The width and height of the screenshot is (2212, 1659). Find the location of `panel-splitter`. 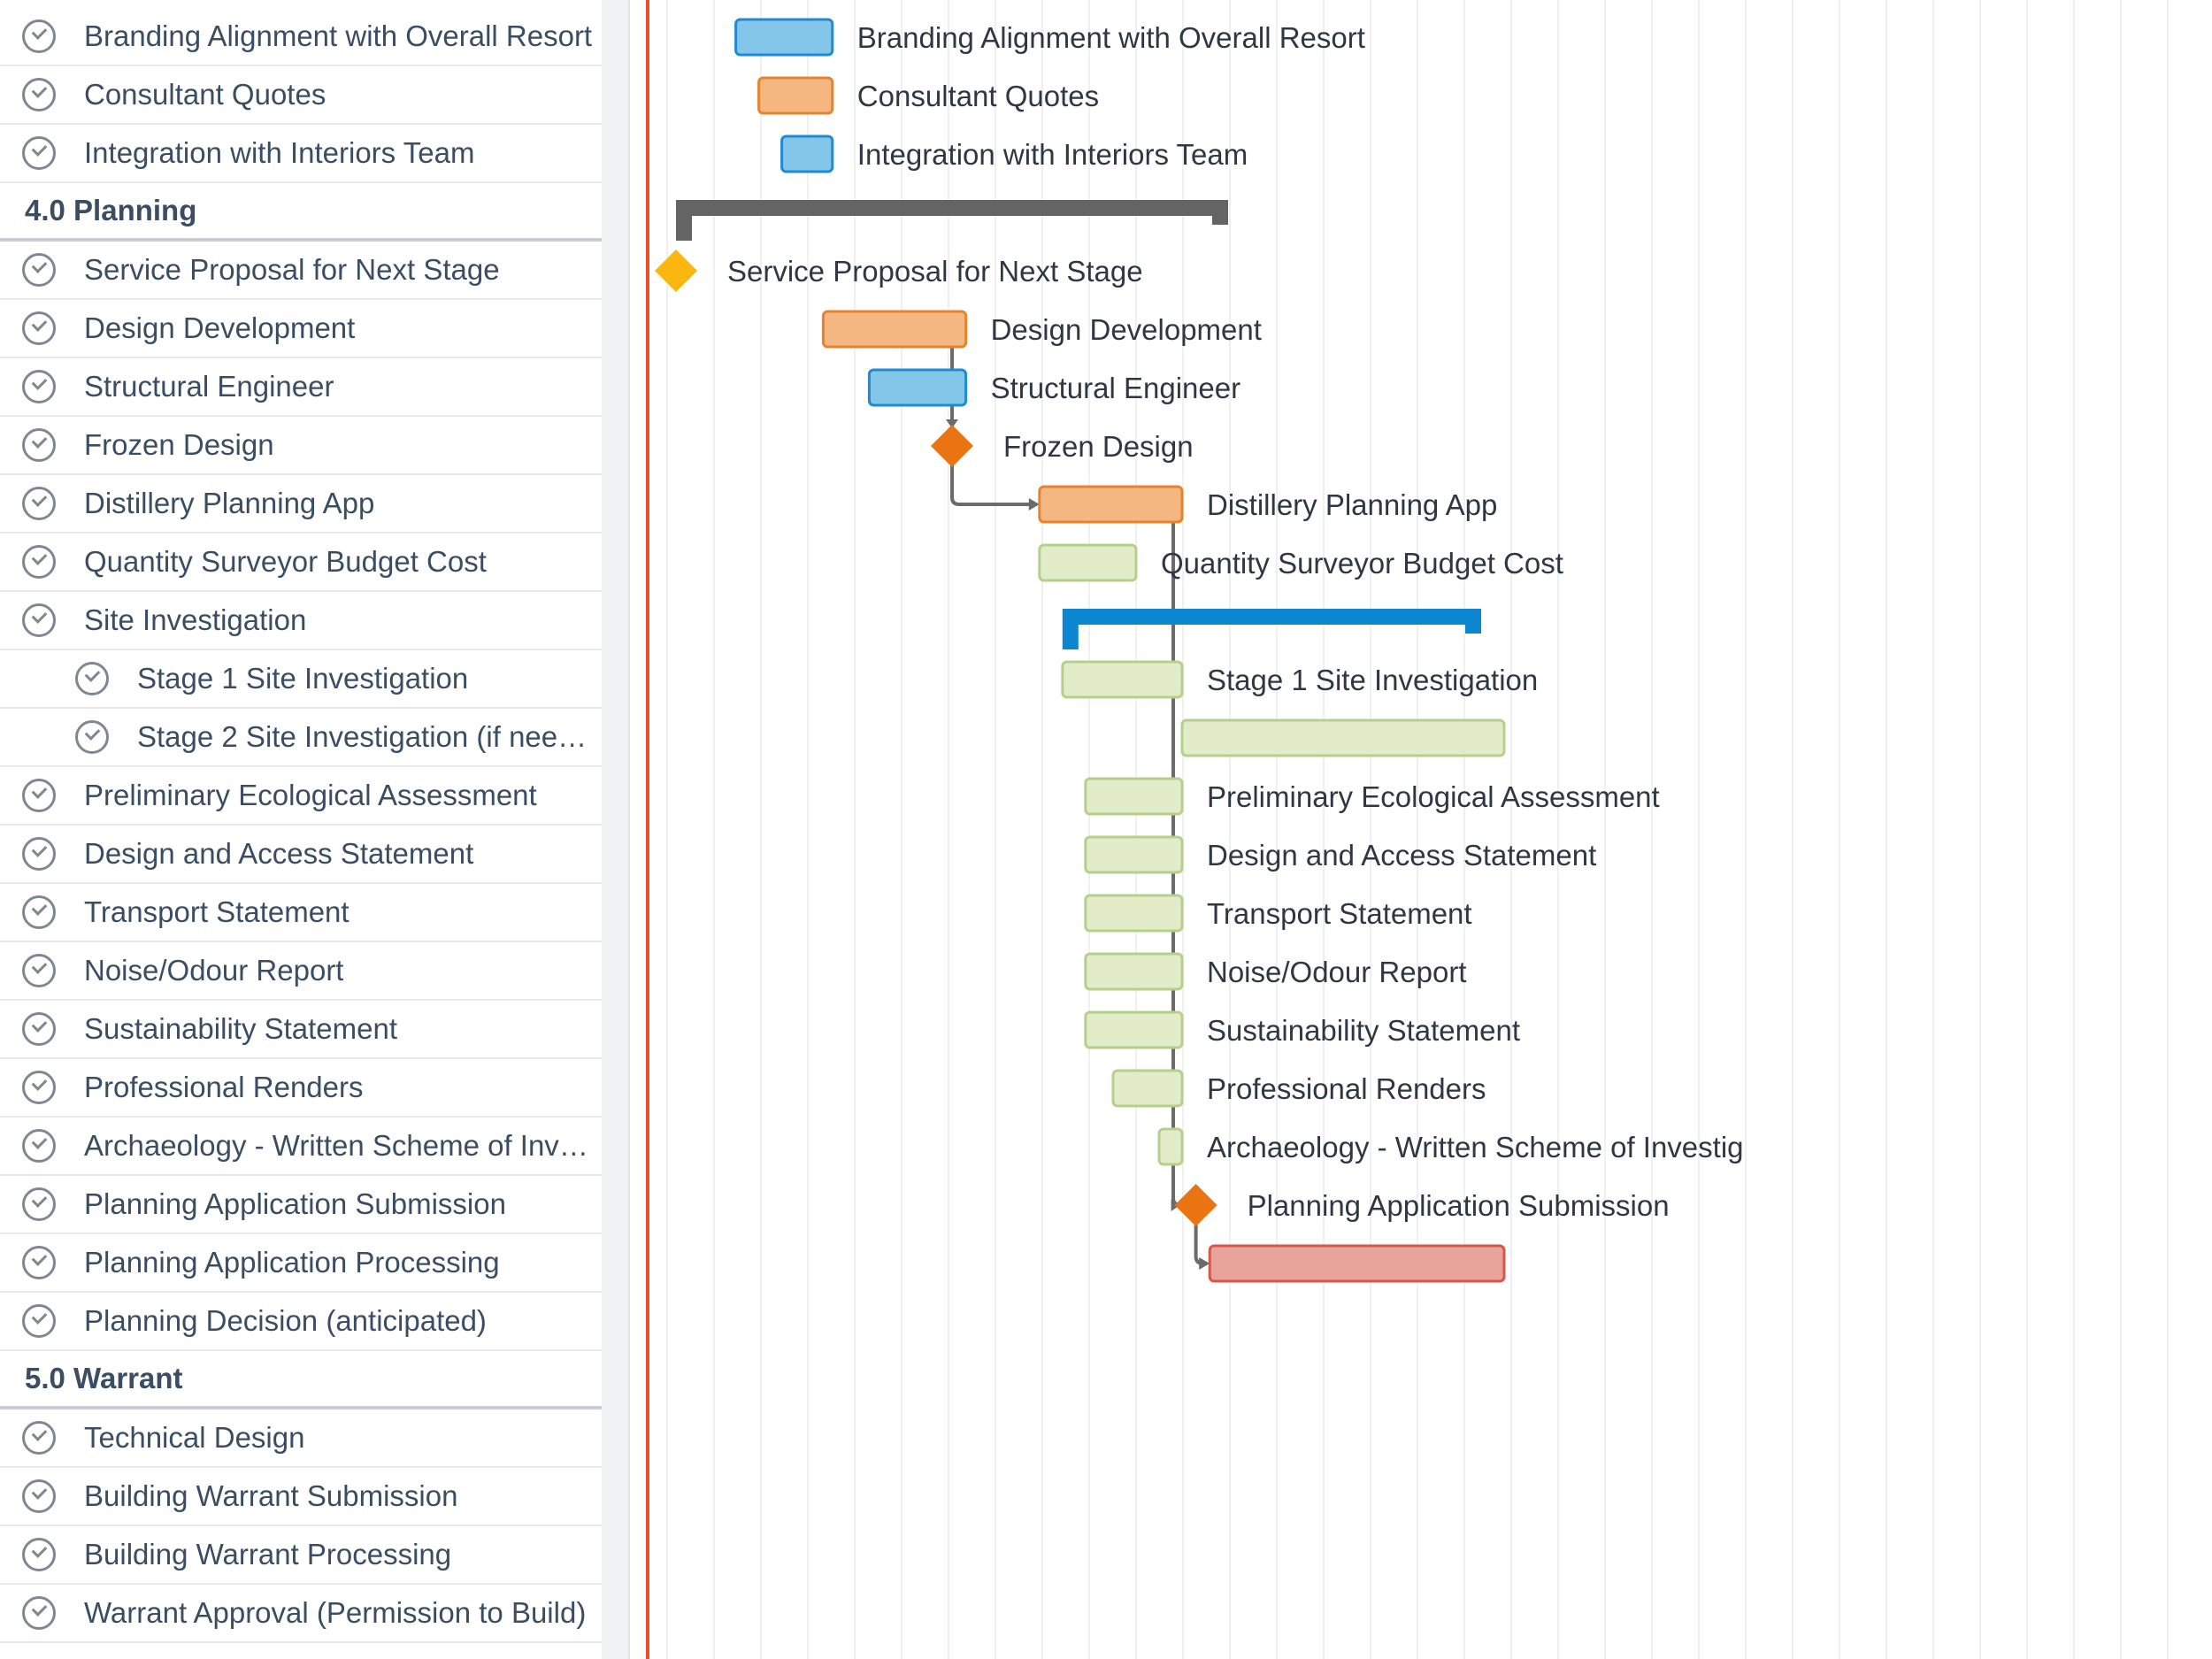

panel-splitter is located at coordinates (629, 830).